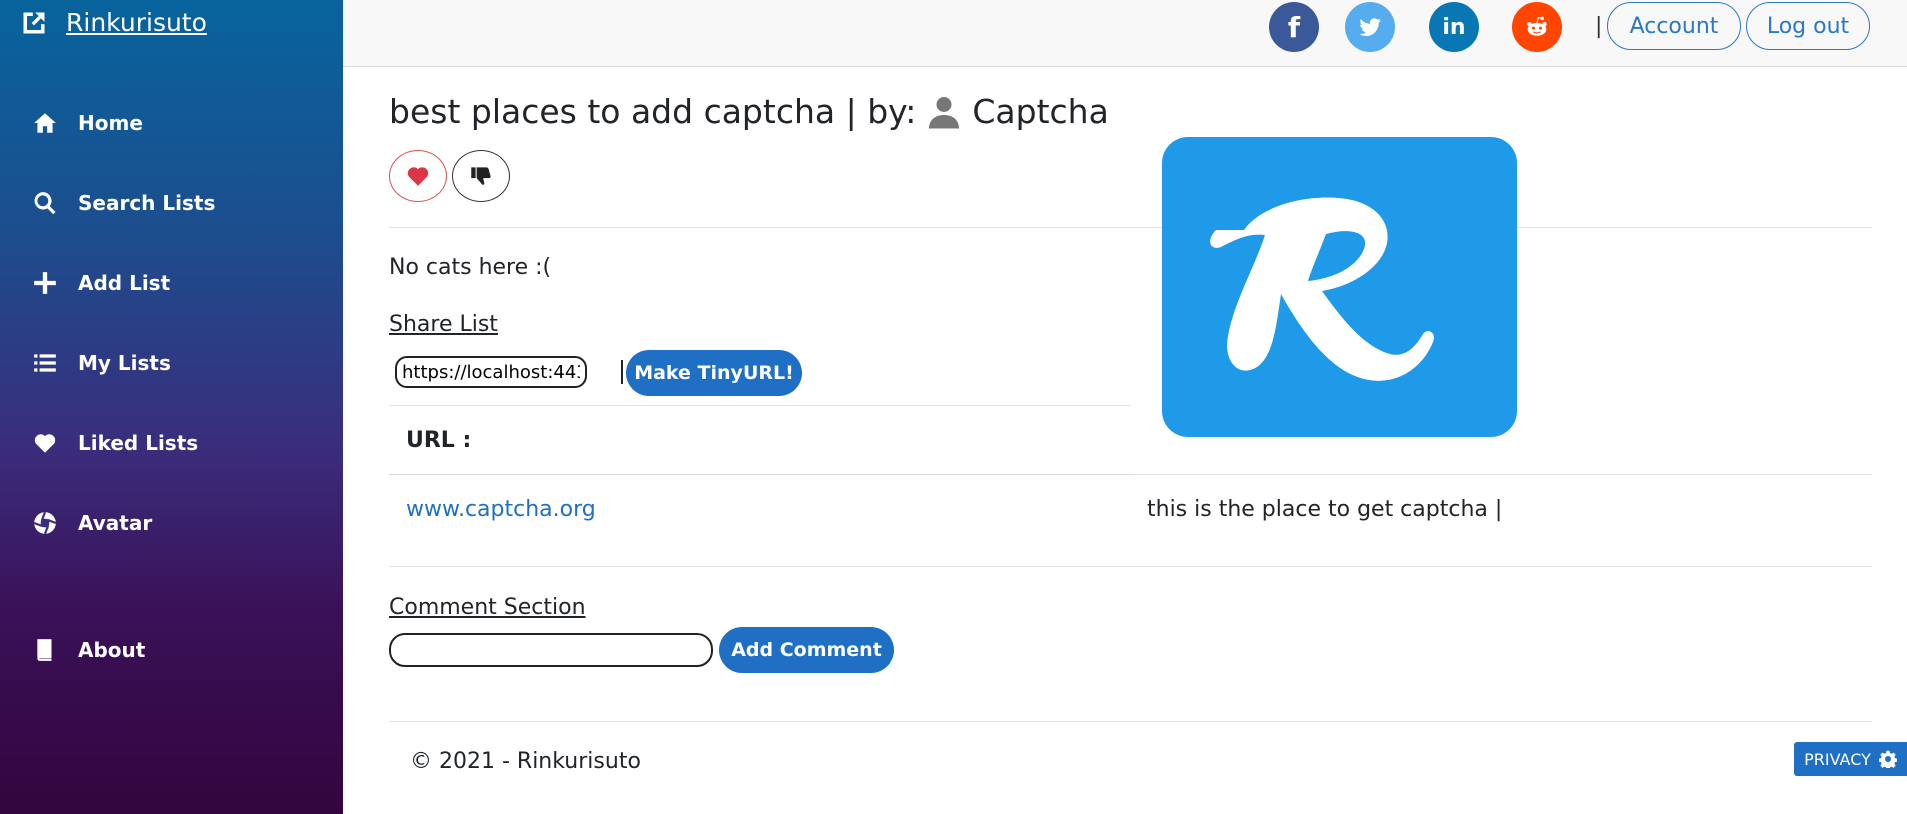  What do you see at coordinates (491, 372) in the screenshot?
I see `share-url-input` at bounding box center [491, 372].